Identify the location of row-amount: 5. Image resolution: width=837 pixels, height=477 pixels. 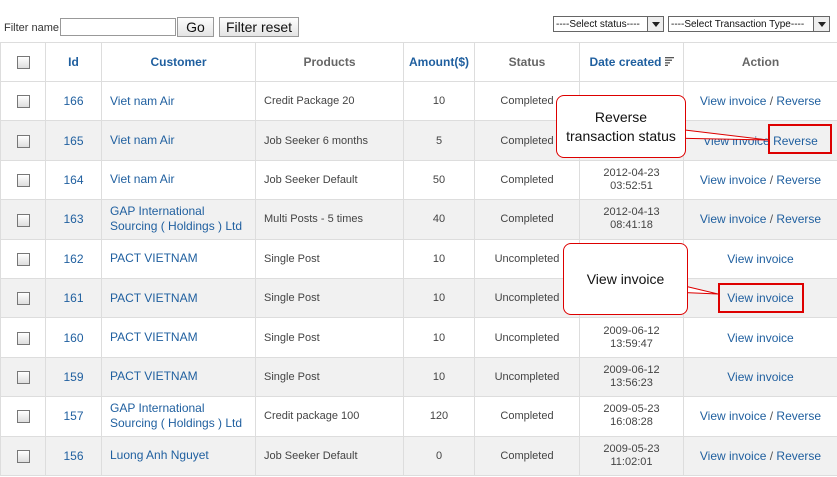
(439, 140).